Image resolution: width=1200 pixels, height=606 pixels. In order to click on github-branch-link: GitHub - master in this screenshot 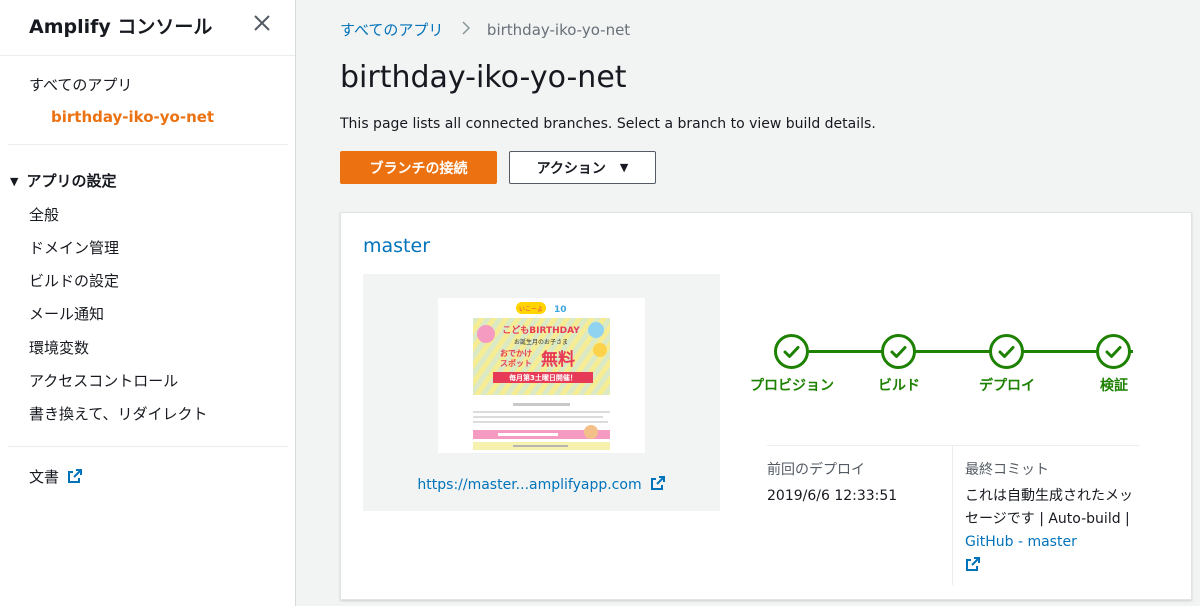, I will do `click(1021, 542)`.